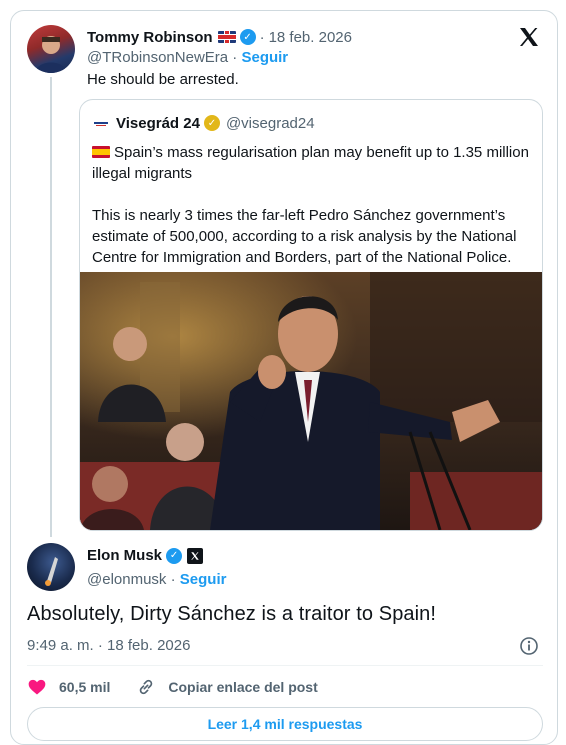  Describe the element at coordinates (101, 123) in the screenshot. I see `quoted-avatar` at that location.